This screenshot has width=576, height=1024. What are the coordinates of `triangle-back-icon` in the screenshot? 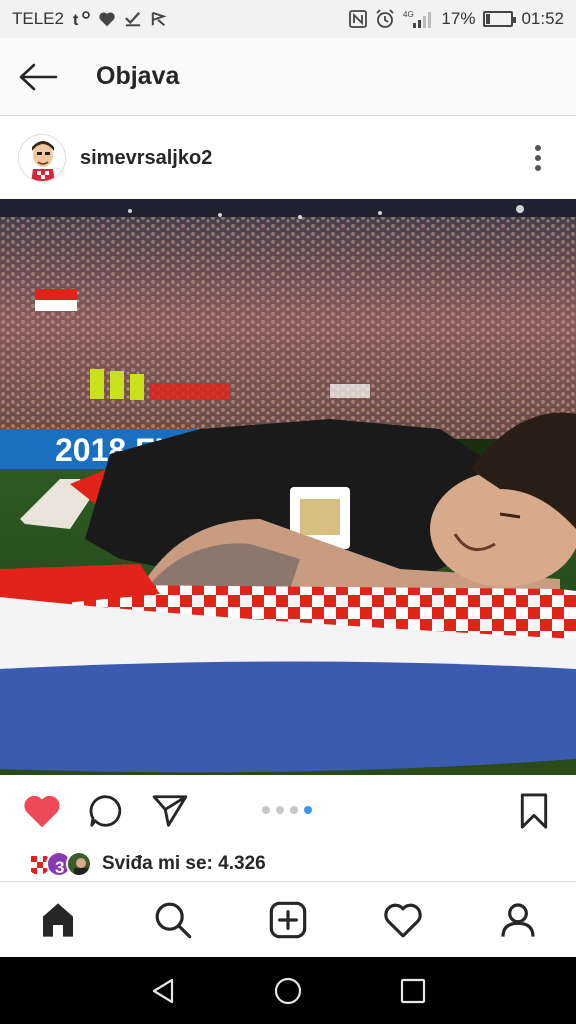 It's located at (162, 990).